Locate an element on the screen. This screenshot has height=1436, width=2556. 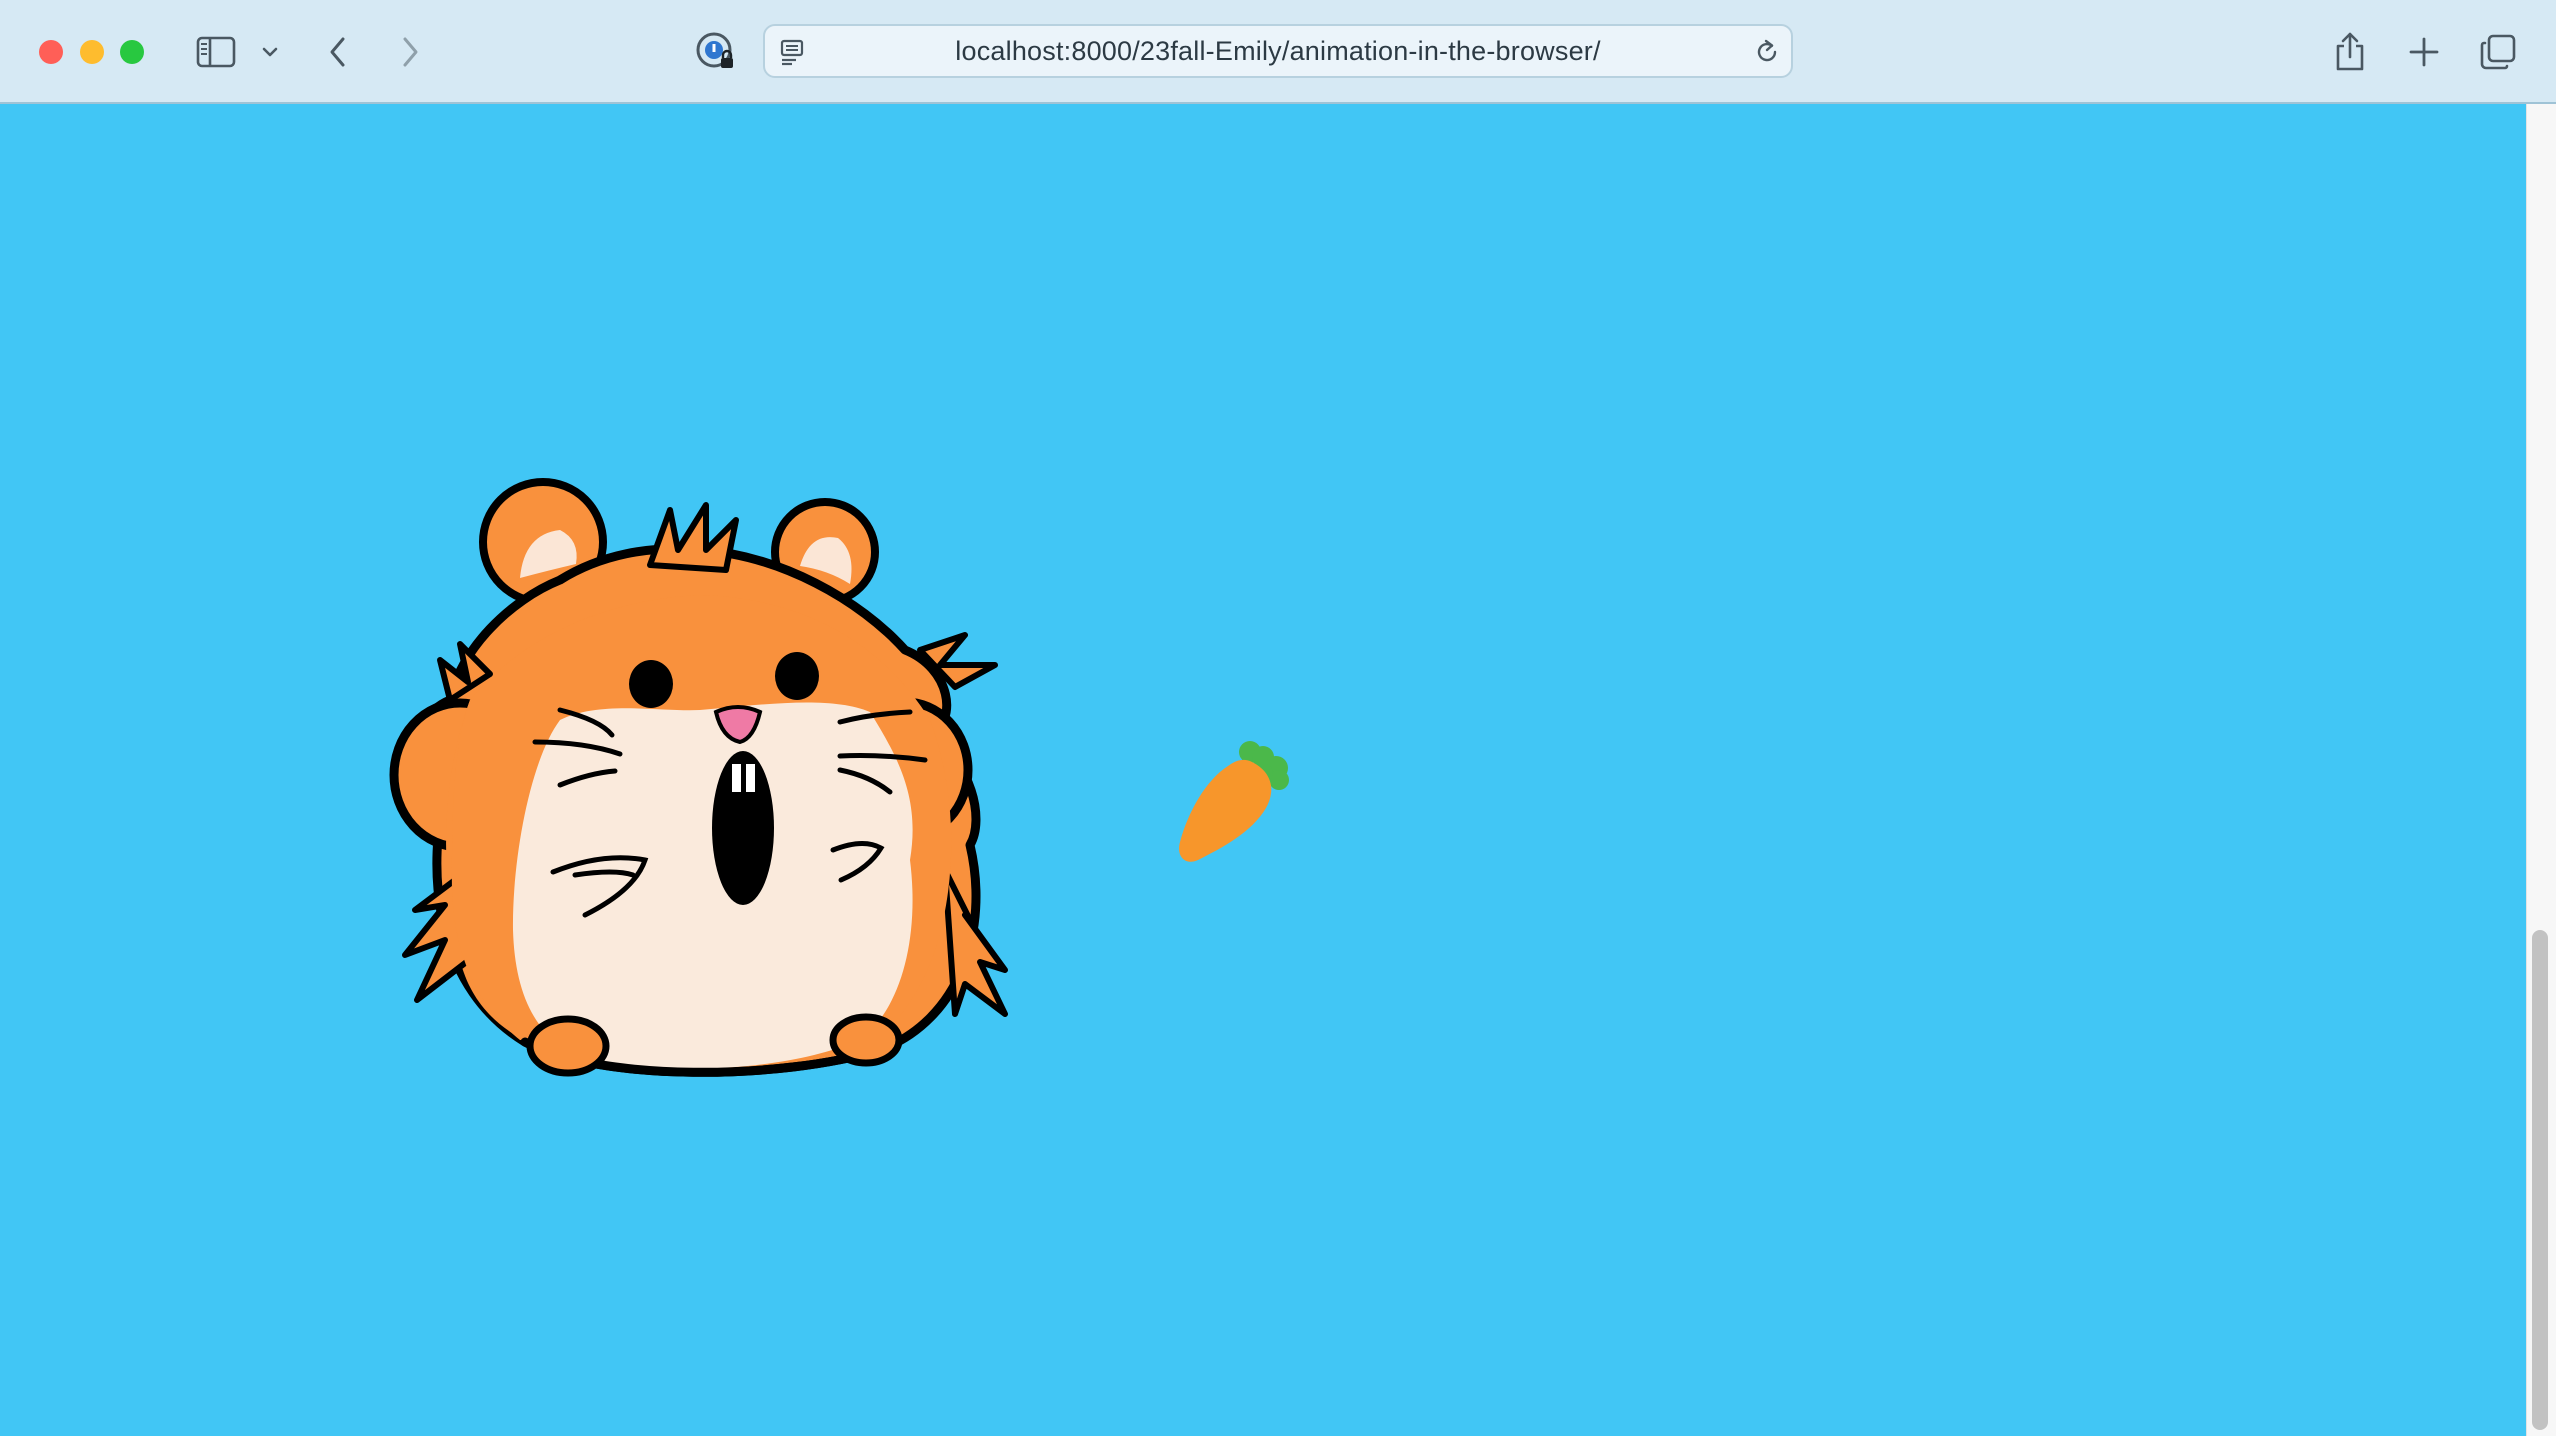
forward-button is located at coordinates (410, 52).